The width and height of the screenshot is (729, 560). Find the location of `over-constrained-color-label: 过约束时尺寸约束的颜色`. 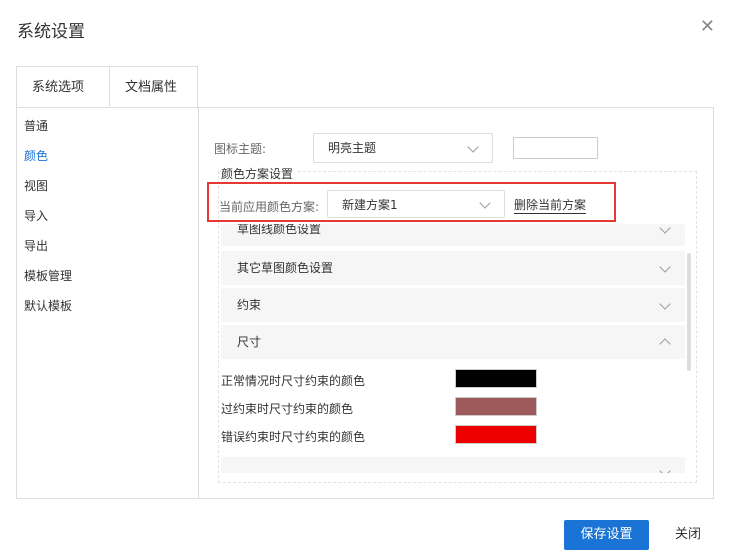

over-constrained-color-label: 过约束时尺寸约束的颜色 is located at coordinates (287, 409).